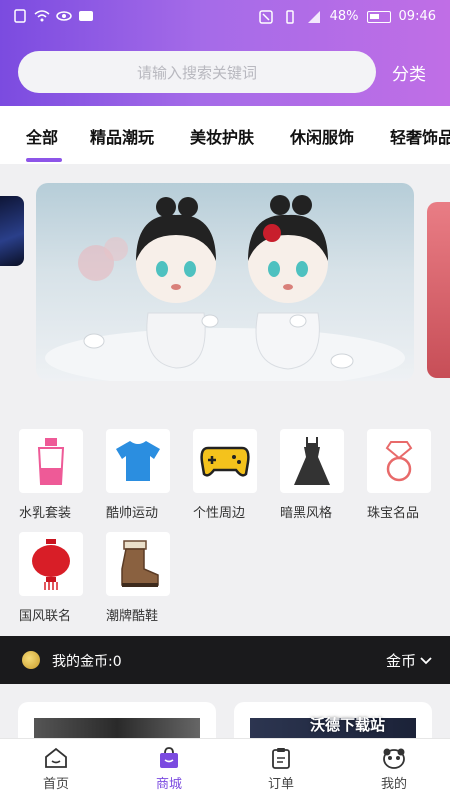 The image size is (450, 800). I want to click on active-tab-indicator, so click(44, 160).